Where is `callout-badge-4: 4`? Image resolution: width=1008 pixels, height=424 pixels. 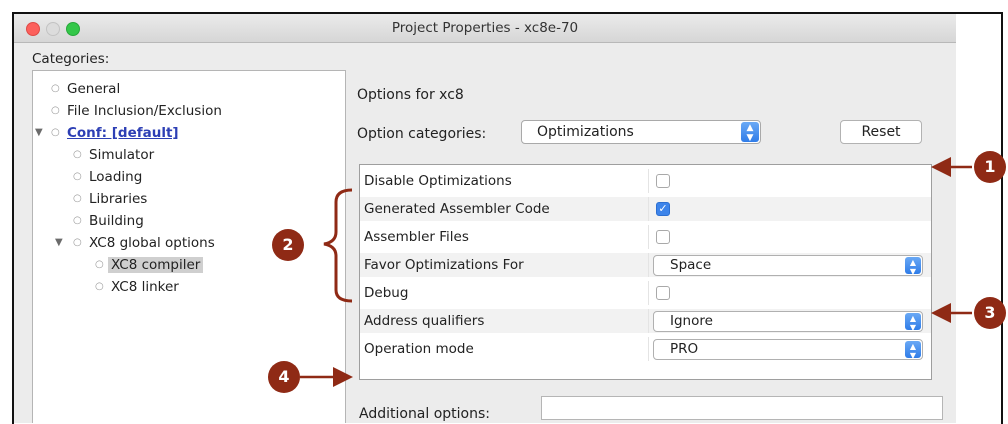
callout-badge-4: 4 is located at coordinates (284, 377).